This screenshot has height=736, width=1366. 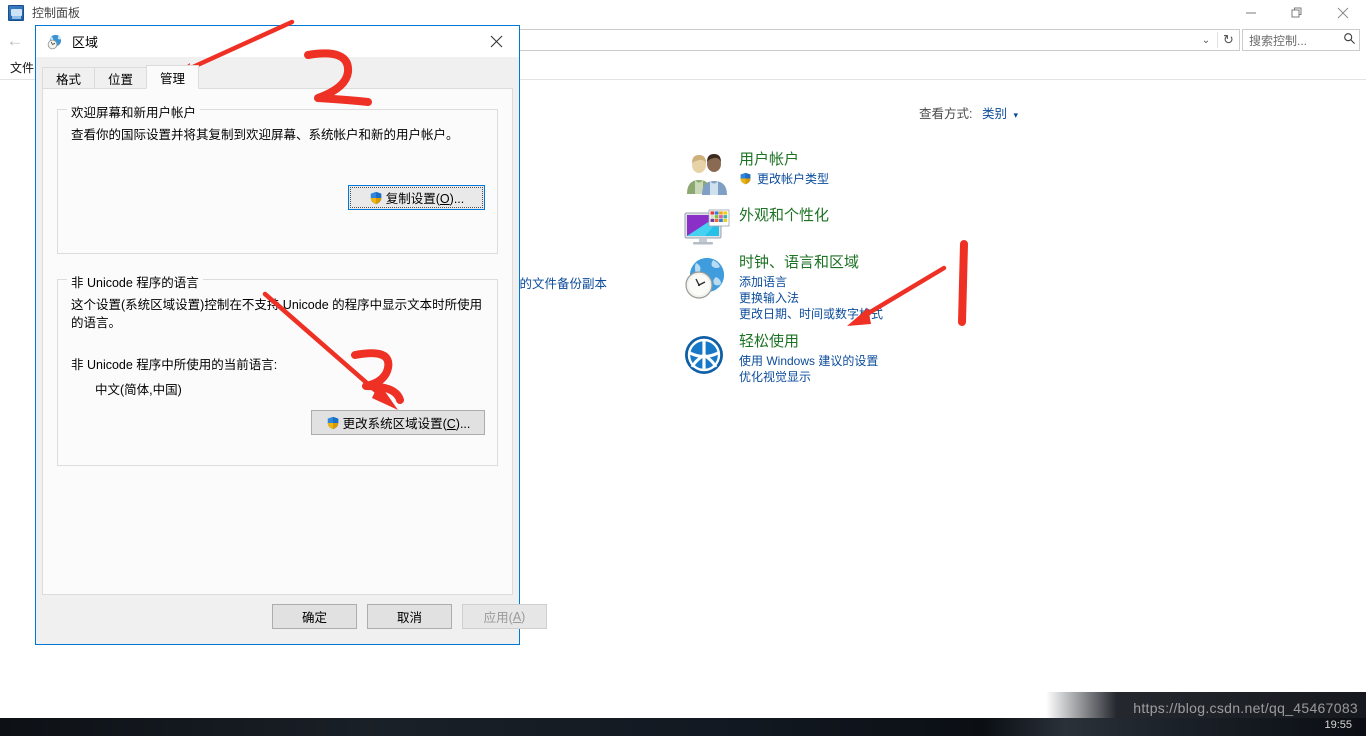 What do you see at coordinates (707, 174) in the screenshot?
I see `user-accounts-icon` at bounding box center [707, 174].